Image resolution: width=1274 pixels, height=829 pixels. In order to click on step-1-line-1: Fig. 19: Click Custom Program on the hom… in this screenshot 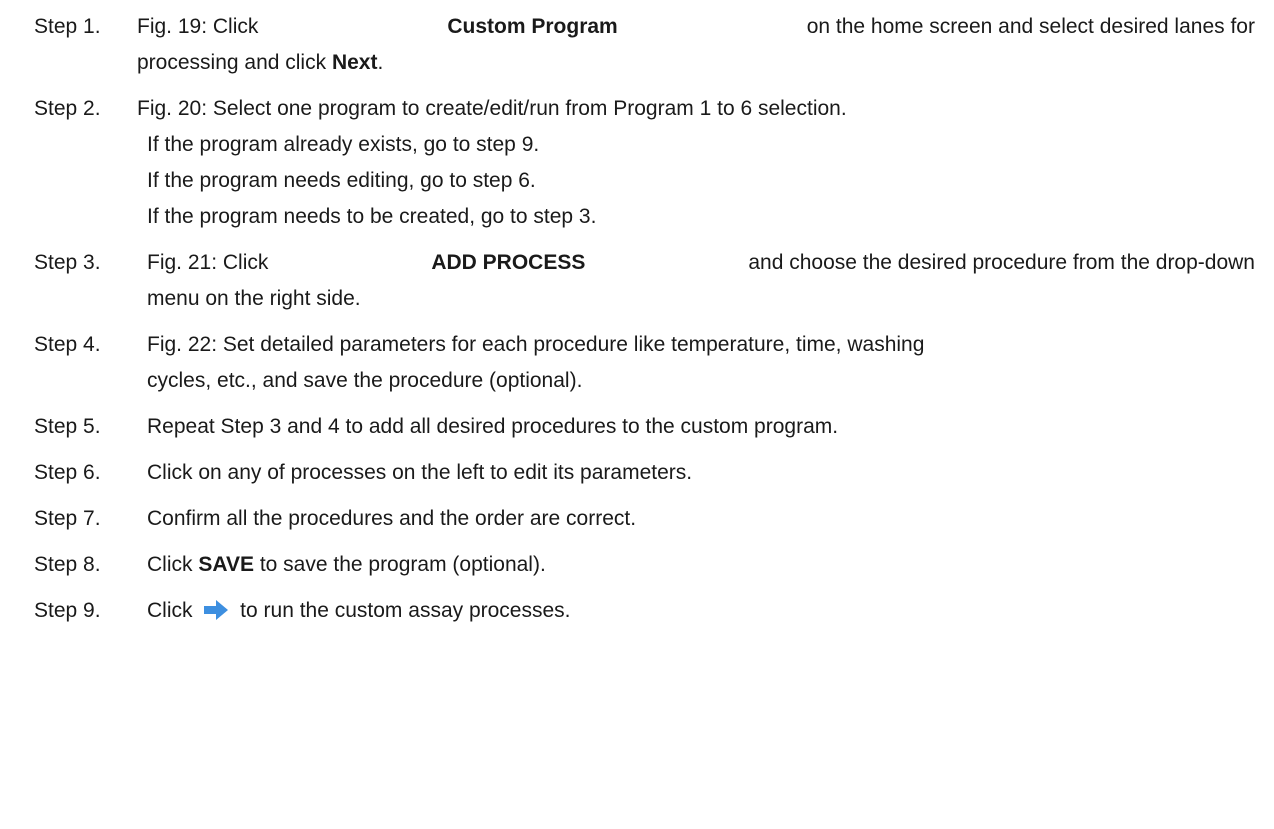, I will do `click(696, 27)`.